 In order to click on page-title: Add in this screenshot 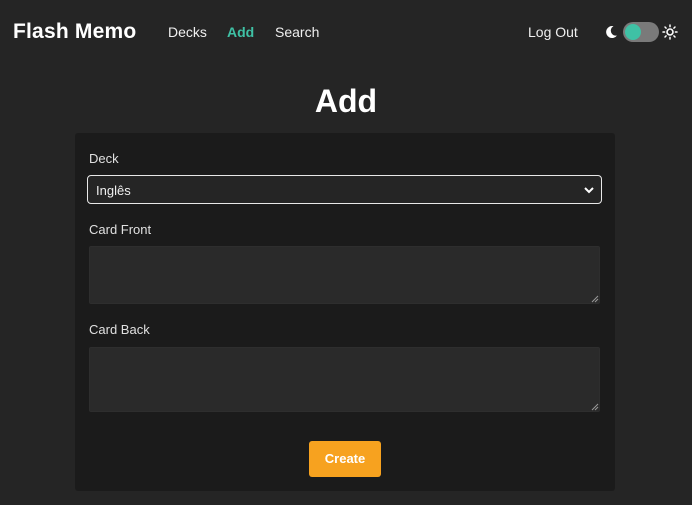, I will do `click(346, 101)`.